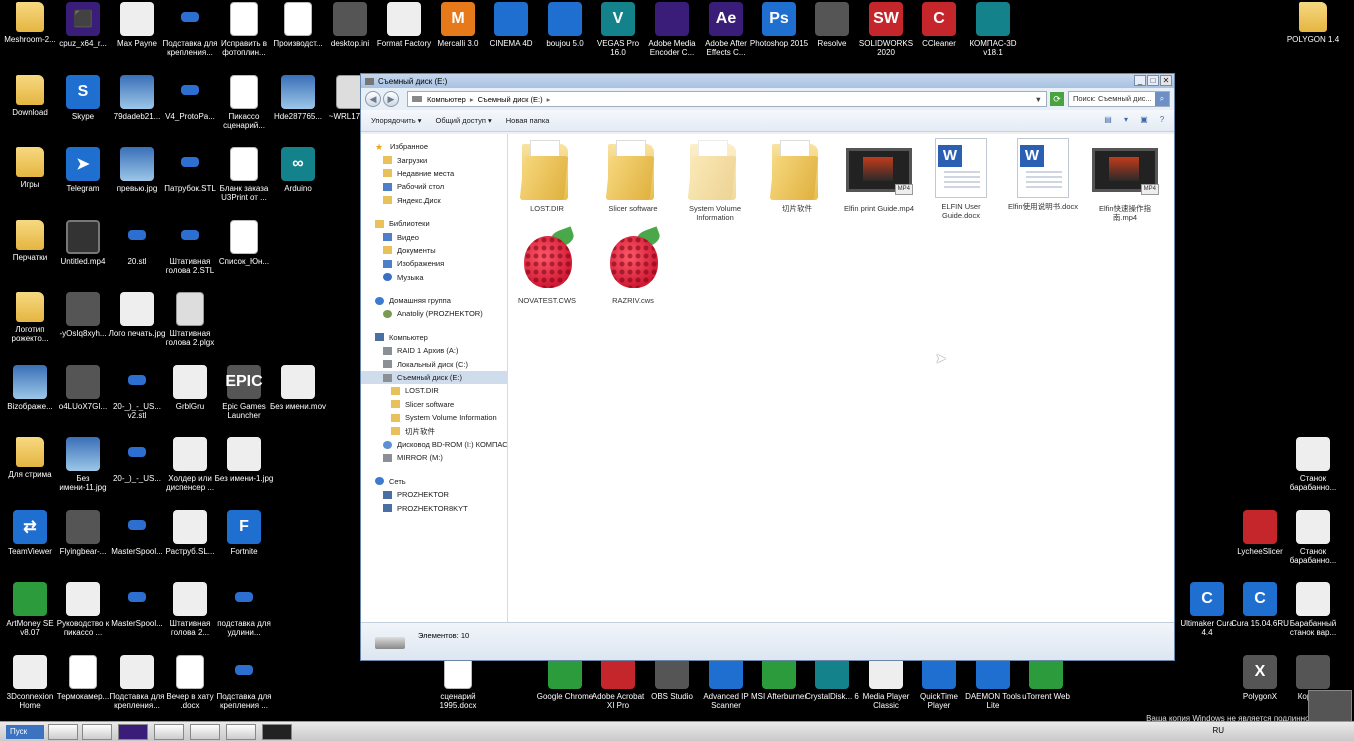 The image size is (1354, 741). Describe the element at coordinates (137, 253) in the screenshot. I see `desktop-icon-20stl: 20.stl` at that location.